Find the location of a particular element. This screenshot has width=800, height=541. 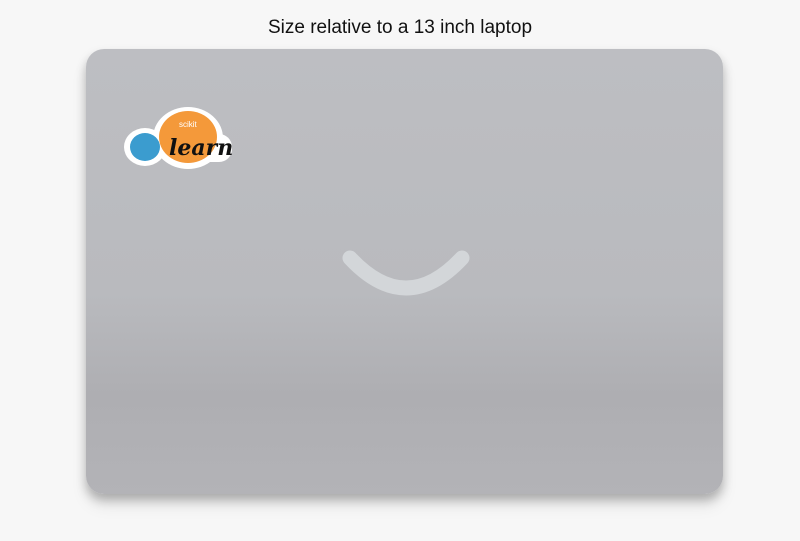

sticker-learn-text: learn is located at coordinates (201, 148).